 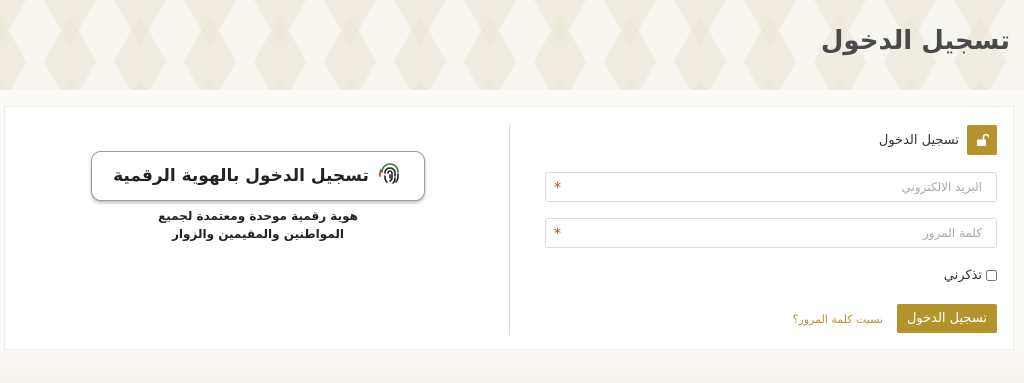 What do you see at coordinates (963, 275) in the screenshot?
I see `remember-label: تذكرني` at bounding box center [963, 275].